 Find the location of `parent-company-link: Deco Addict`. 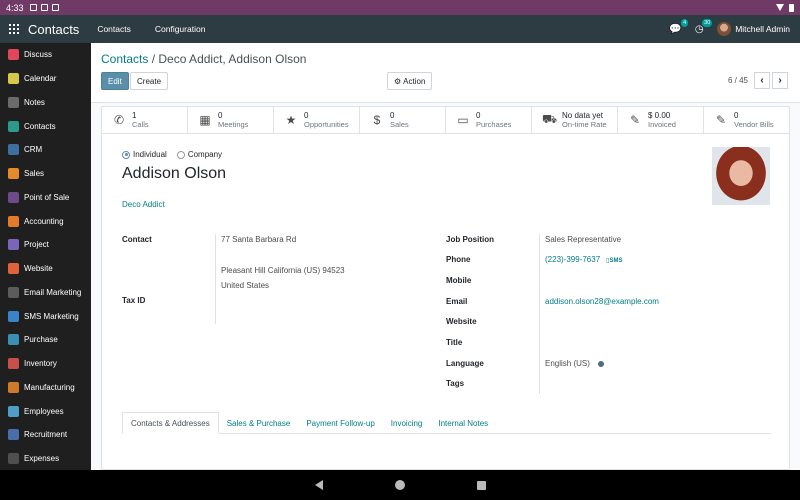

parent-company-link: Deco Addict is located at coordinates (143, 204).